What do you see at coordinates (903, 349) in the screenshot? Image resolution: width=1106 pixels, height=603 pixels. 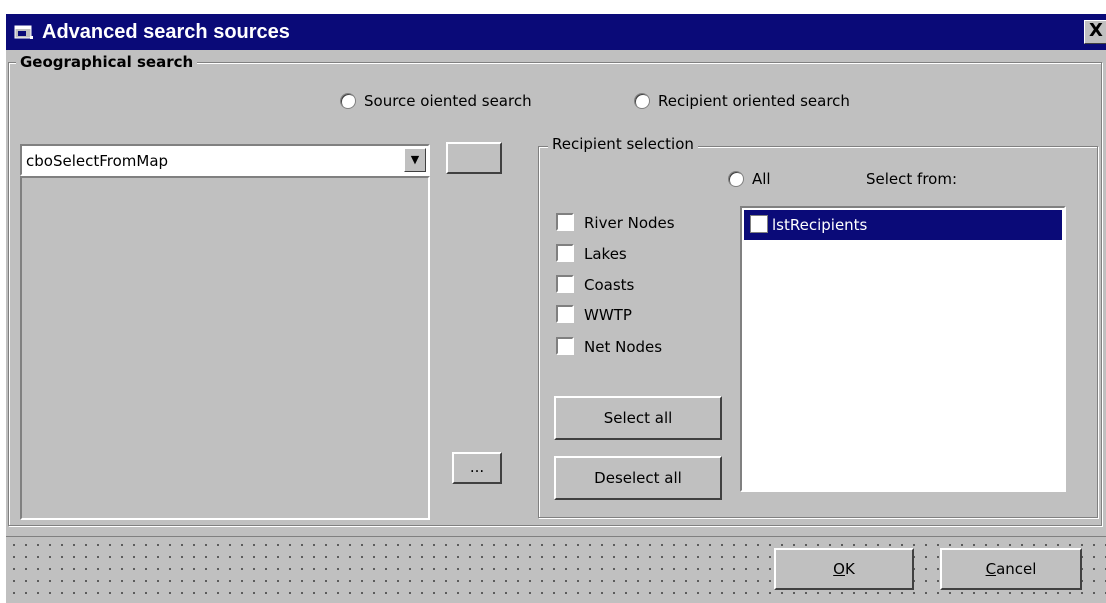 I see `recipients-listbox: lstRecipients` at bounding box center [903, 349].